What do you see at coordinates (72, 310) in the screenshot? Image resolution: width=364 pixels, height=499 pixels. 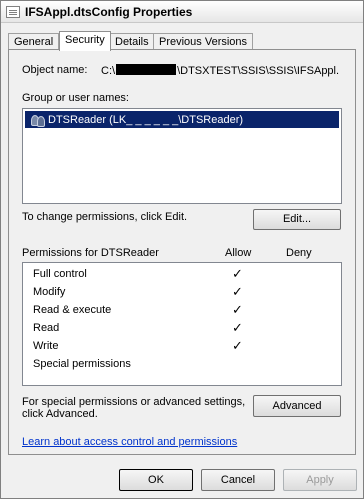 I see `permission-name: Read & execute` at bounding box center [72, 310].